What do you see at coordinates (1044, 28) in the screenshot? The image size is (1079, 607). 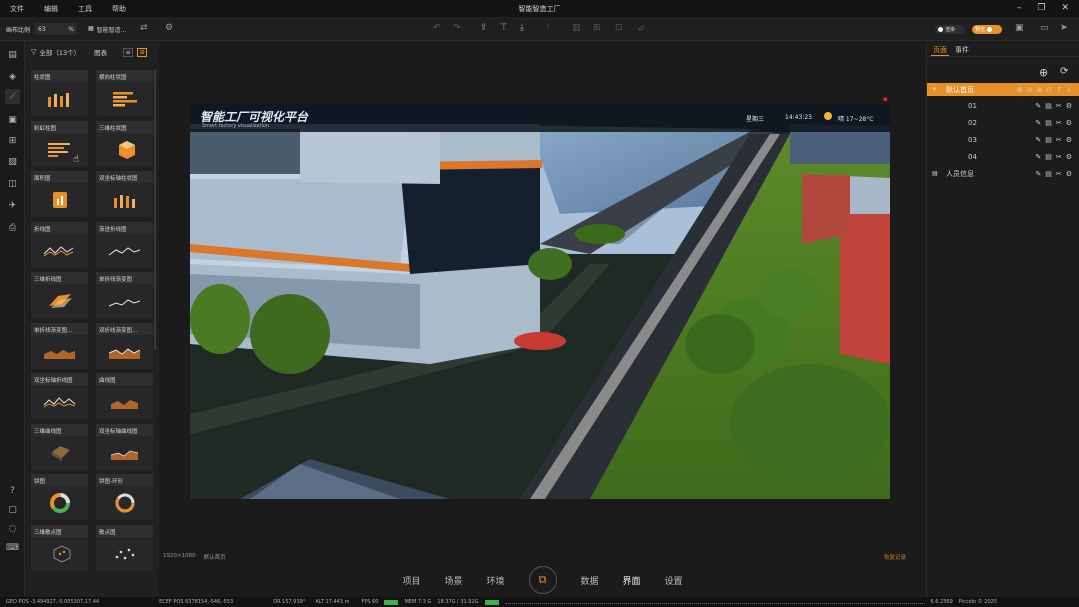 I see `monitor-icon: ▭` at bounding box center [1044, 28].